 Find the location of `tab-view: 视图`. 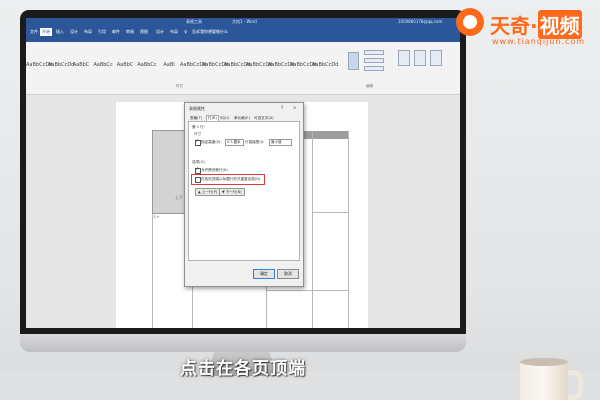

tab-view: 视图 is located at coordinates (144, 32).